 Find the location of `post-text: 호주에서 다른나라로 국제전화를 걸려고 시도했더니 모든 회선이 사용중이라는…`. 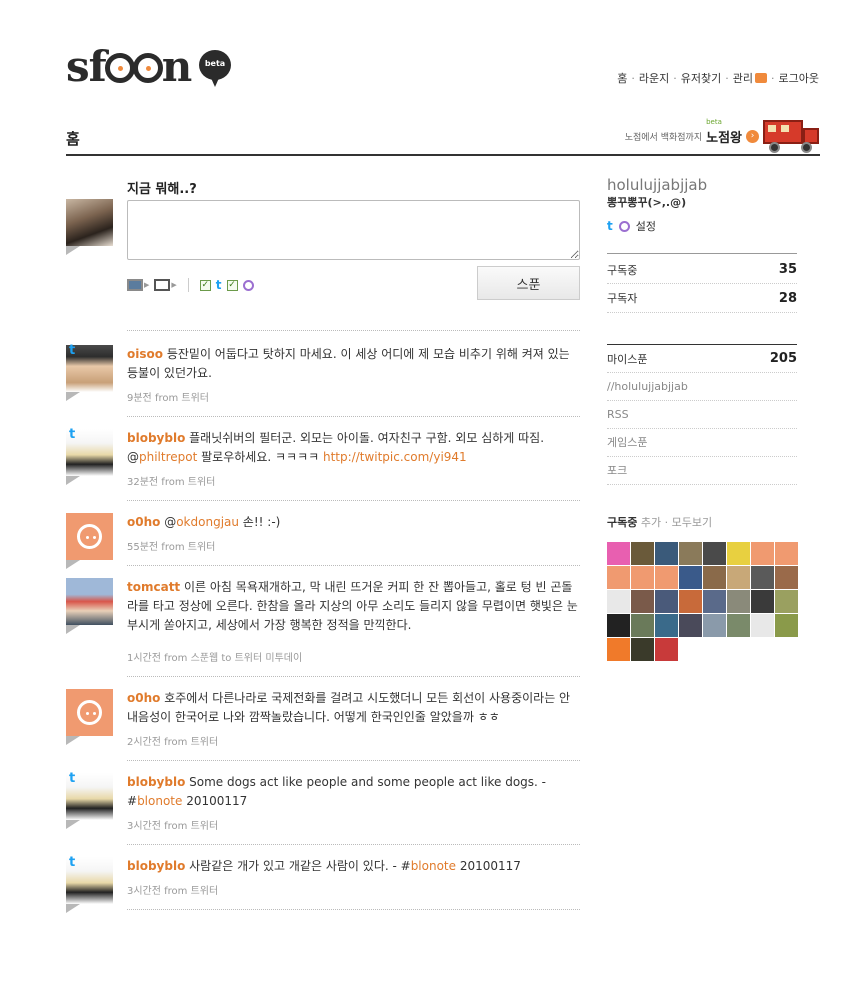

post-text: 호주에서 다른나라로 국제전화를 걸려고 시도했더니 모든 회선이 사용중이라는… is located at coordinates (349, 707).